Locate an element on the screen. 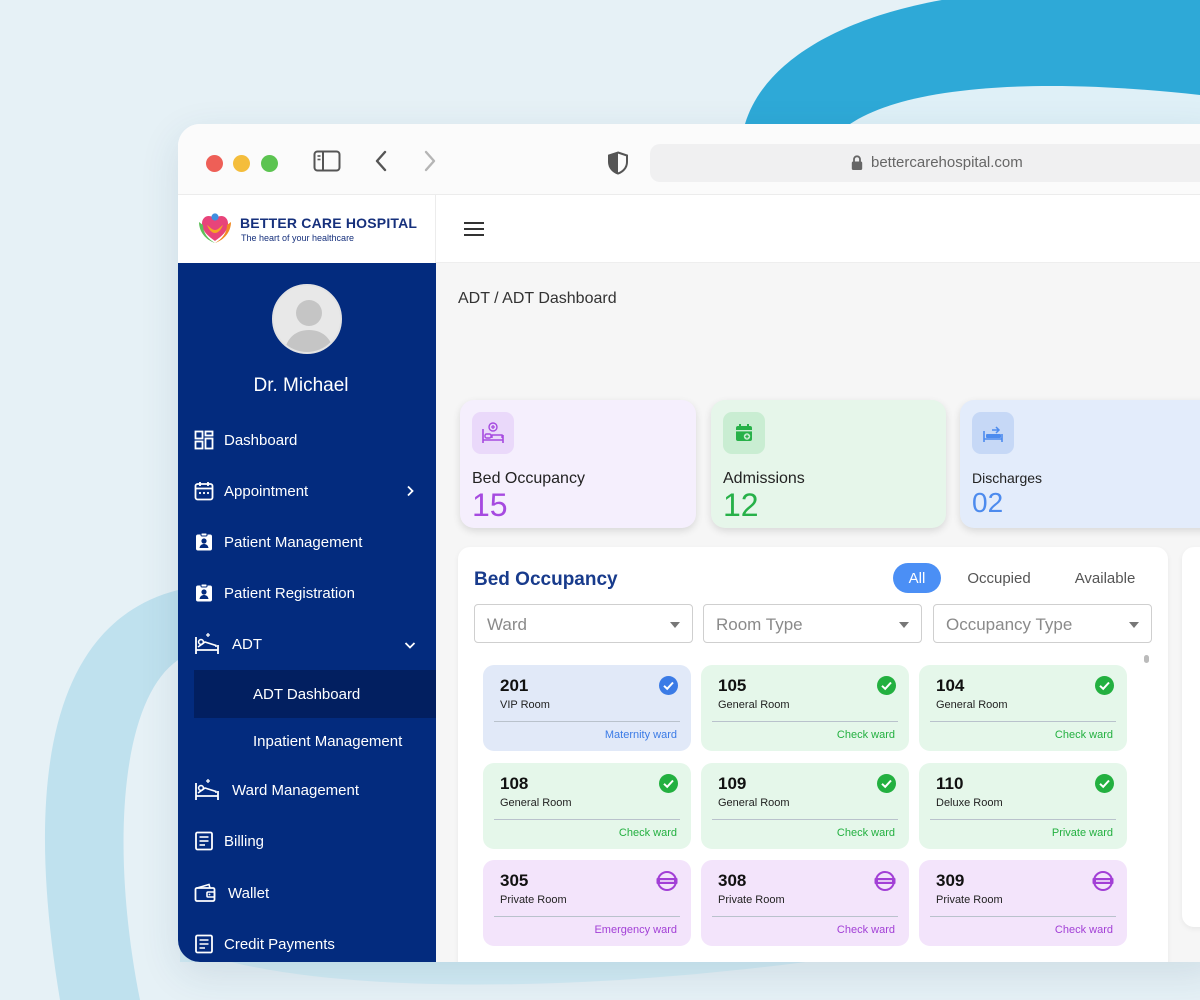 This screenshot has width=1200, height=1000. bed-occupancy-icon is located at coordinates (493, 433).